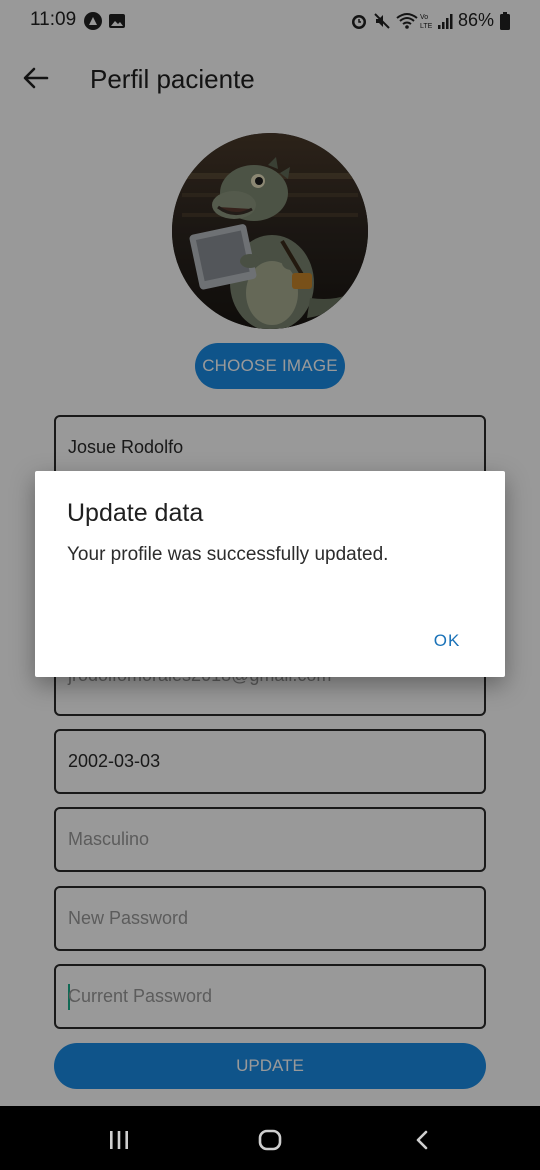 Image resolution: width=540 pixels, height=1170 pixels. I want to click on dialog-message: Your profile was successfully updated., so click(228, 554).